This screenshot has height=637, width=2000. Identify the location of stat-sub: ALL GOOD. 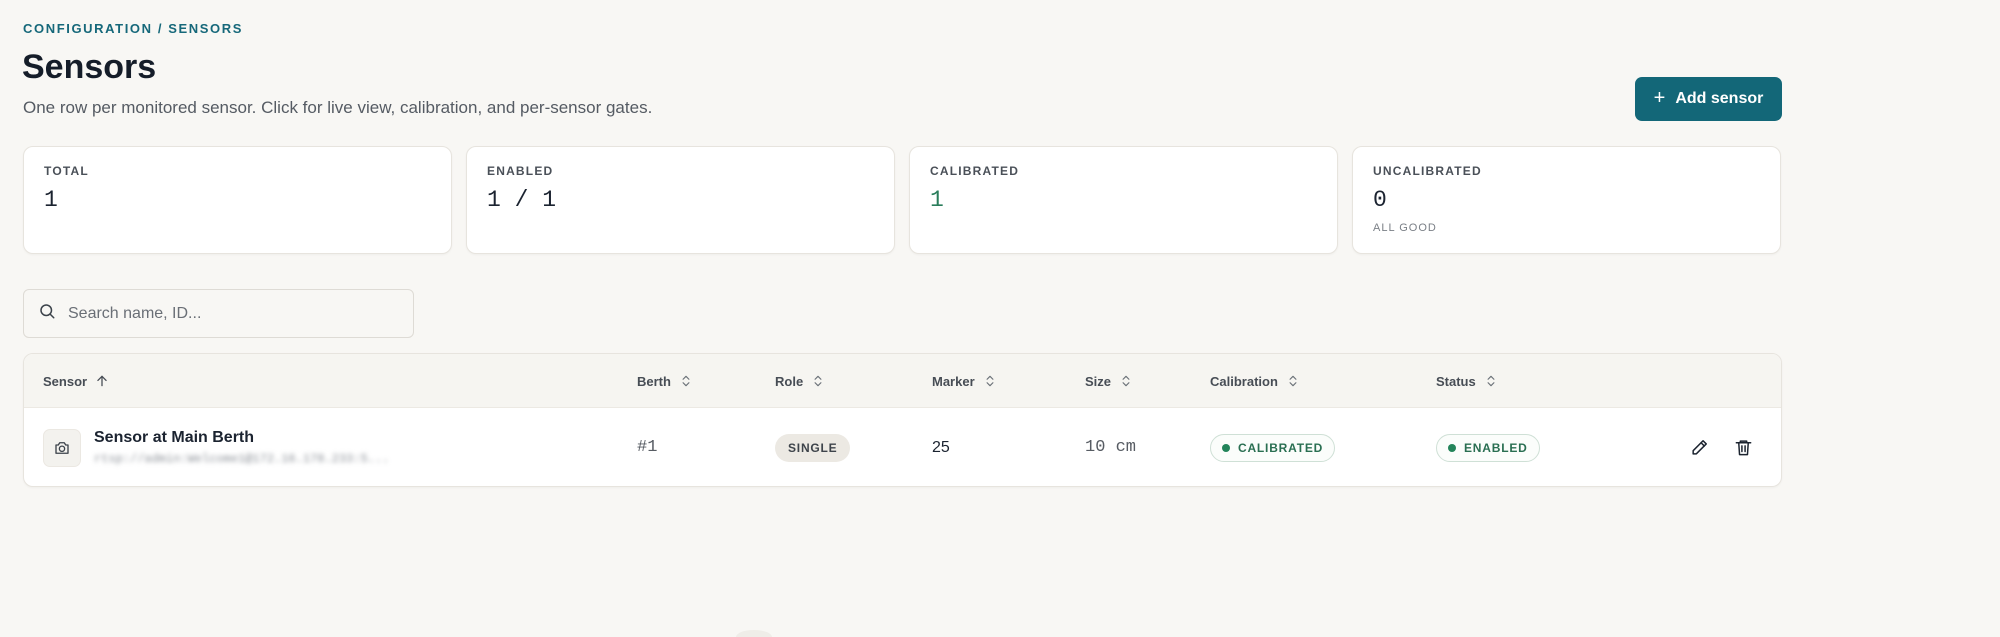
(1405, 228).